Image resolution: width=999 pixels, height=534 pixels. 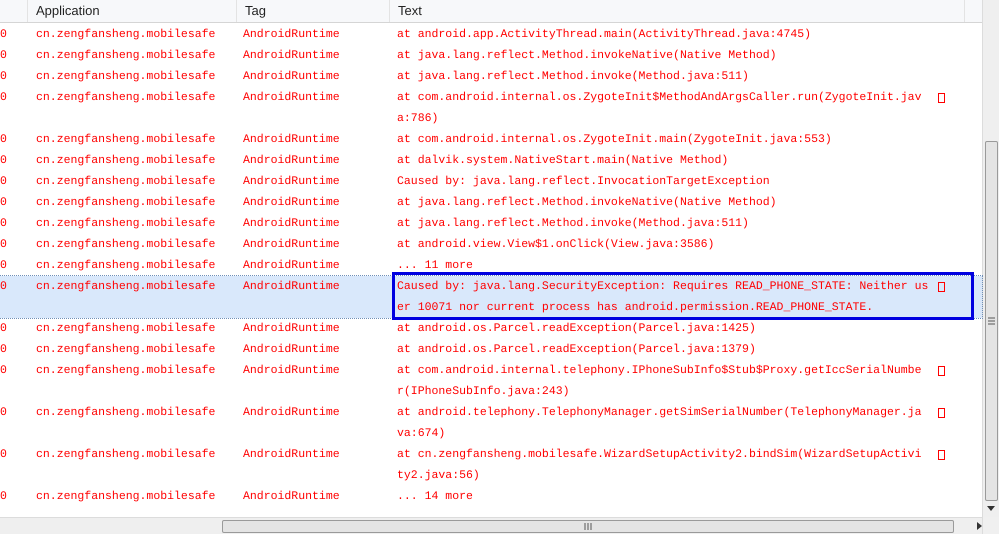 I want to click on log-row: 0 cn.zengfansheng.mobilesafe AndroidRuntime at com.android.internal.telephony.IPhoneSubInfo$Stub$Proxy.getIccSerialNumbe r(IPhoneSubInfo.java:243), so click(x=491, y=381).